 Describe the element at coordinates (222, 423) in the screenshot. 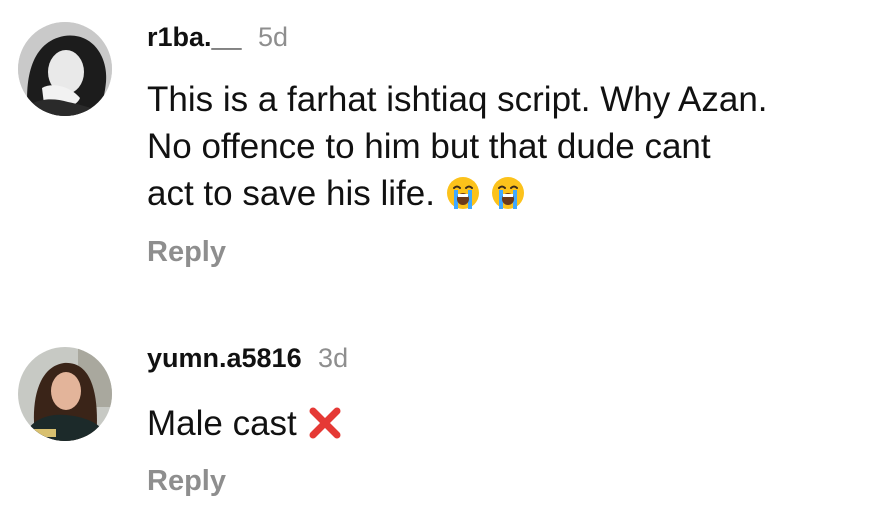

I see `comment-text-line: Male cast` at that location.